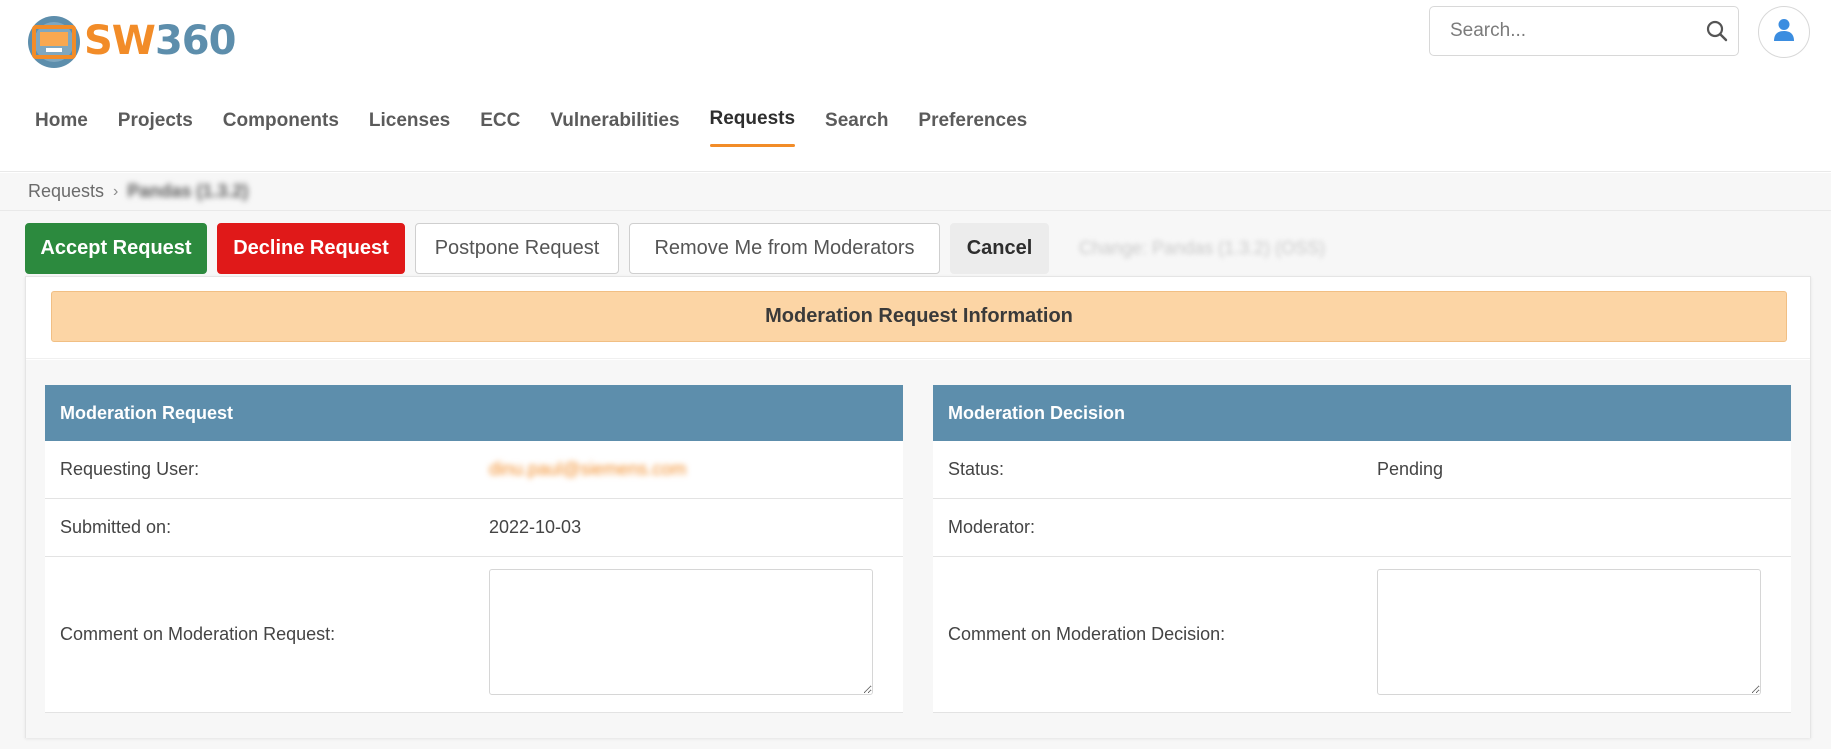 The image size is (1831, 749). I want to click on card-header: Moderation Request Information, so click(918, 318).